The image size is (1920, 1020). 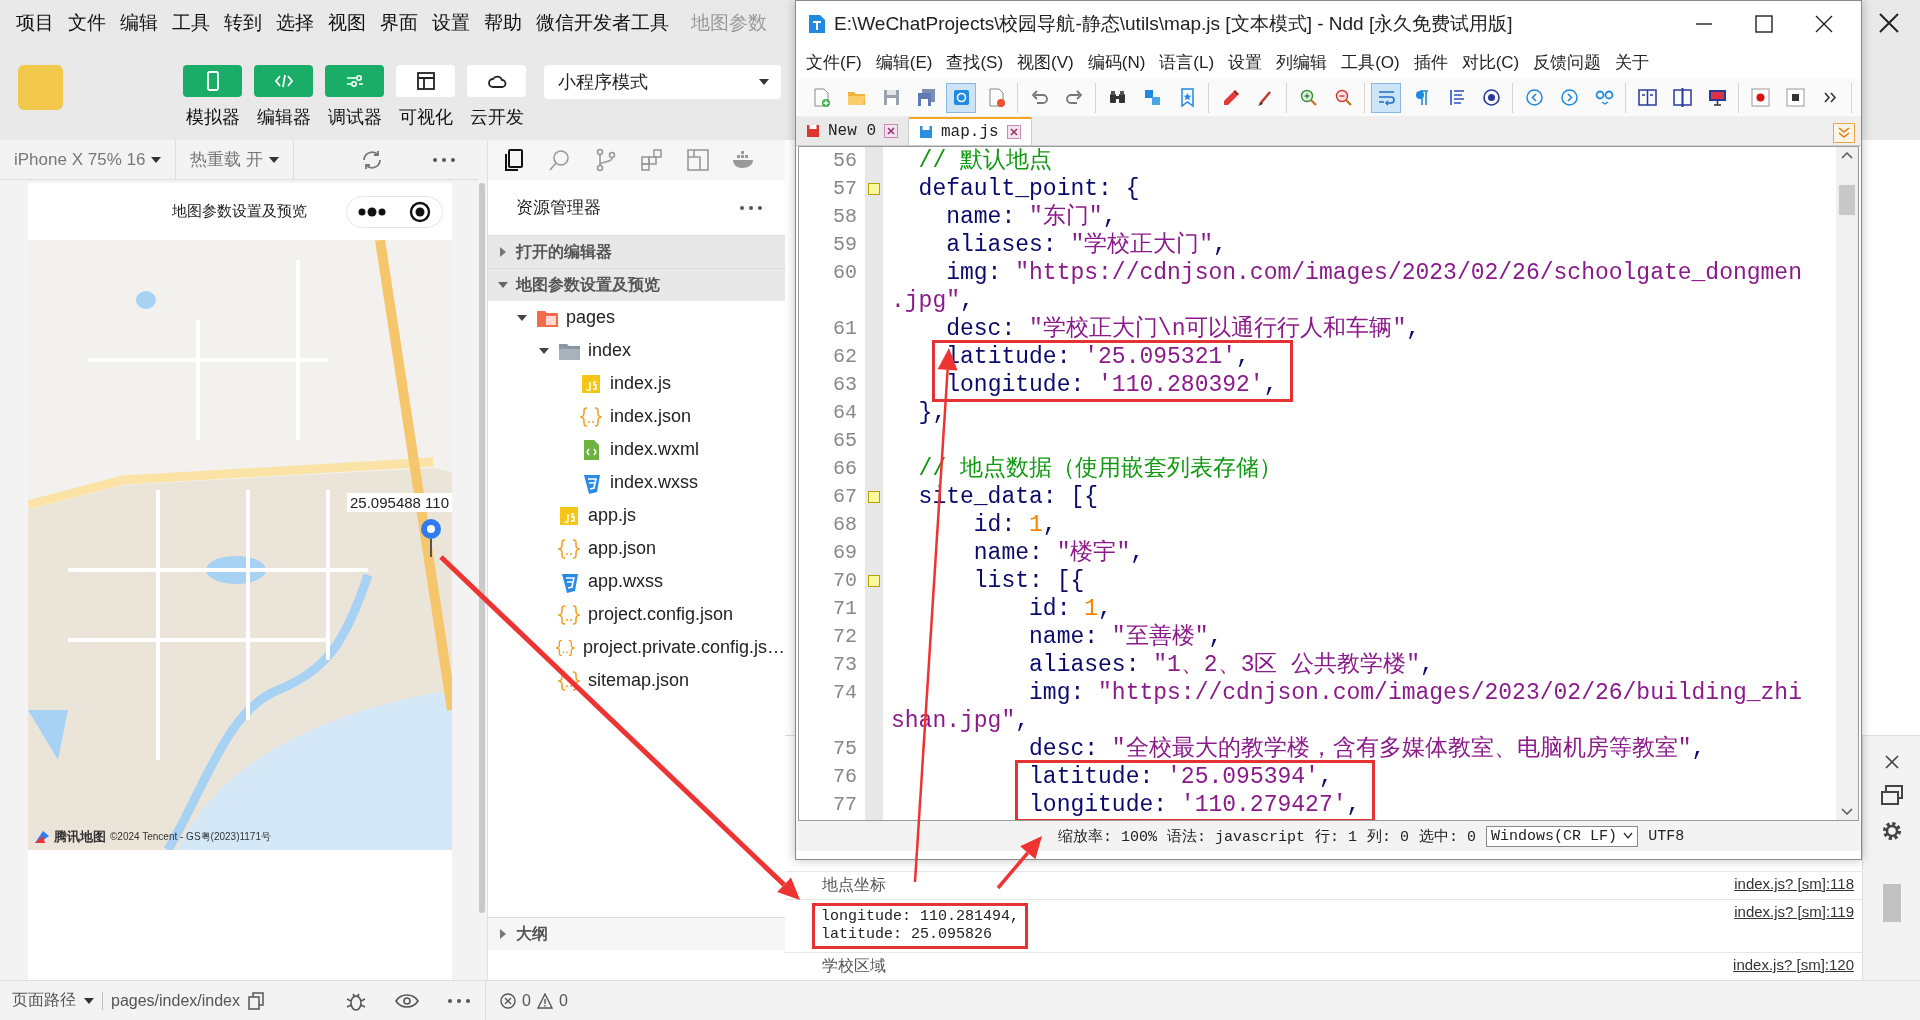 What do you see at coordinates (35, 22) in the screenshot?
I see `menu-item: 项目` at bounding box center [35, 22].